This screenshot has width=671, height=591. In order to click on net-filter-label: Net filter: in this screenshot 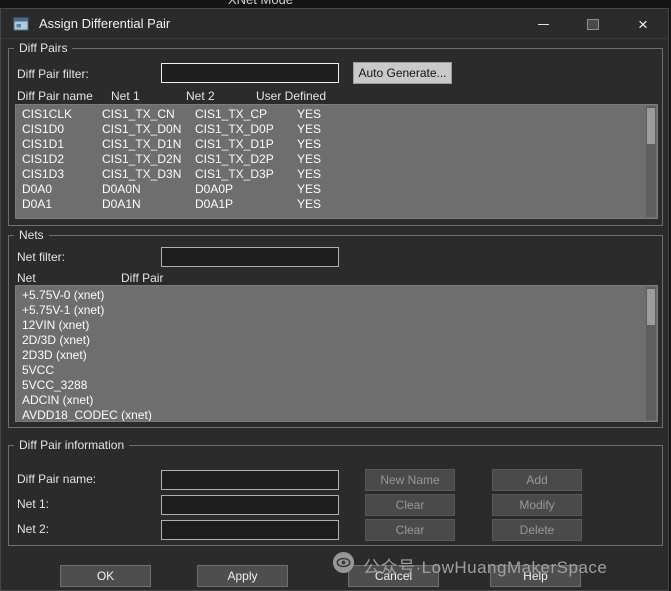, I will do `click(41, 257)`.